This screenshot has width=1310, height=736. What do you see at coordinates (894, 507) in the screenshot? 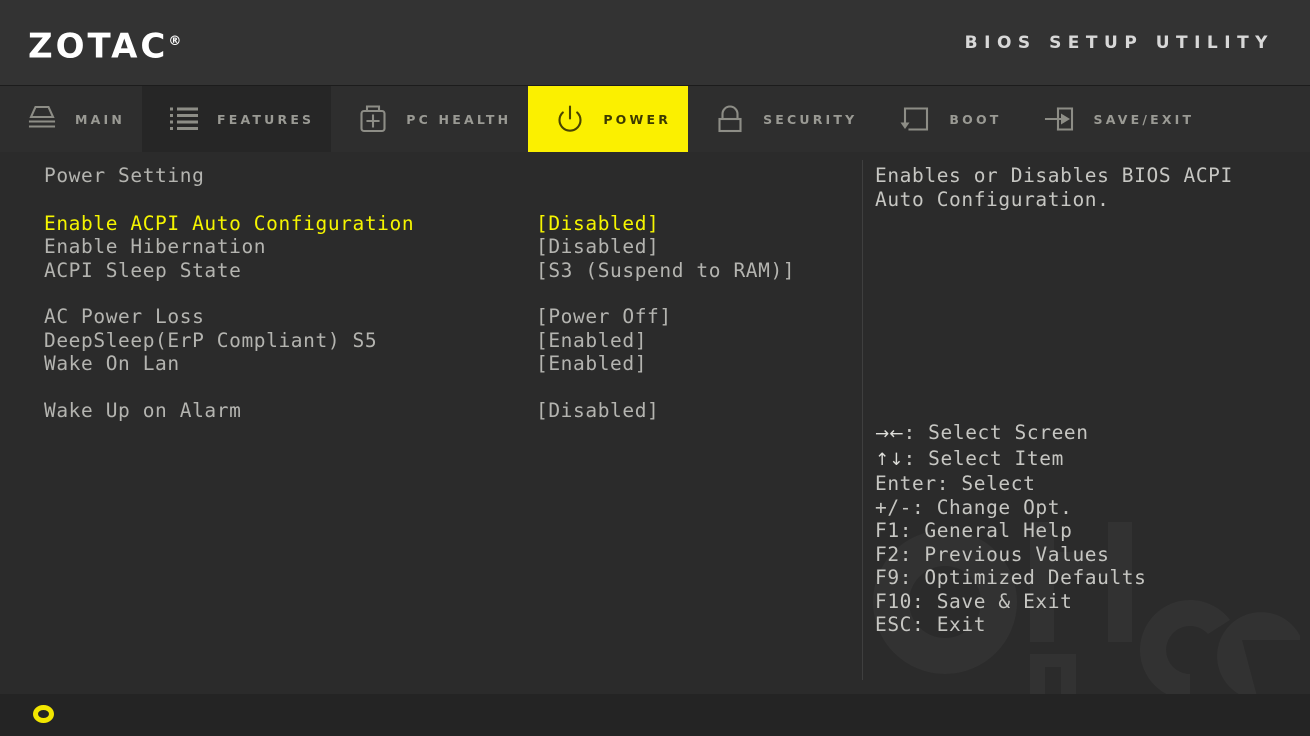
I see `legend-key: +/-` at bounding box center [894, 507].